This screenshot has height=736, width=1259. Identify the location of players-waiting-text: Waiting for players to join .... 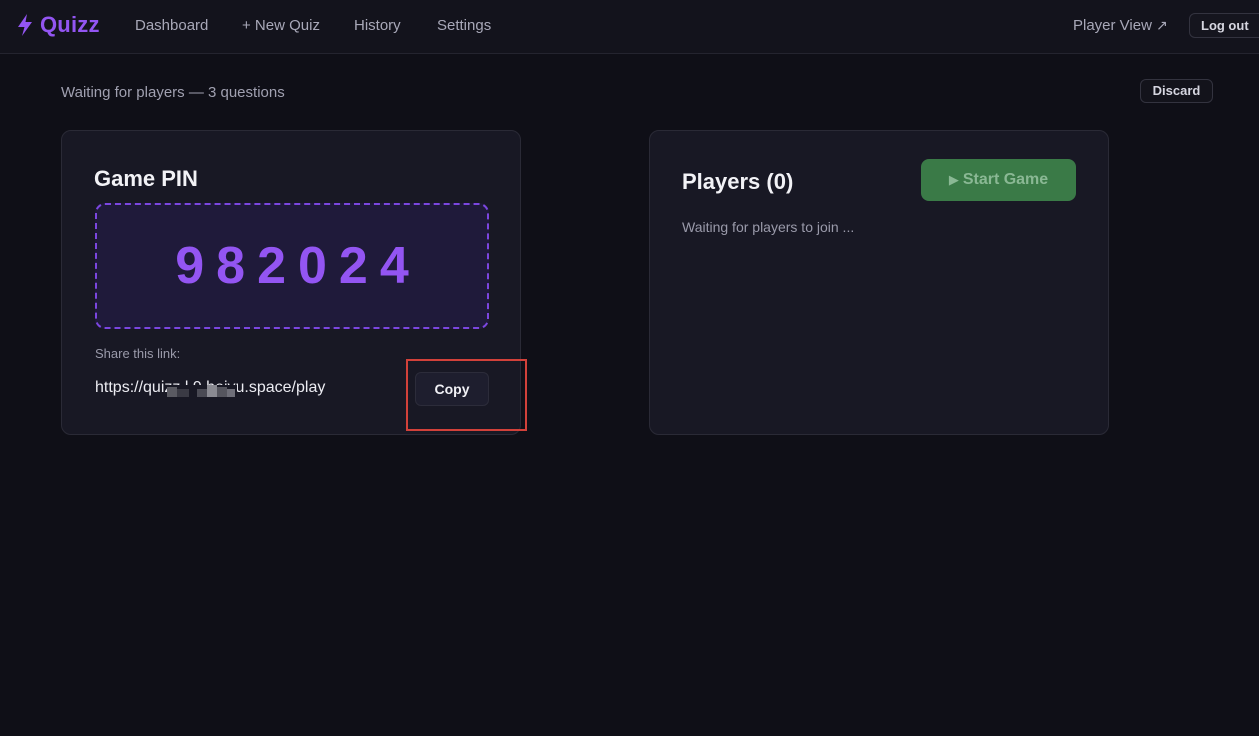
(768, 227).